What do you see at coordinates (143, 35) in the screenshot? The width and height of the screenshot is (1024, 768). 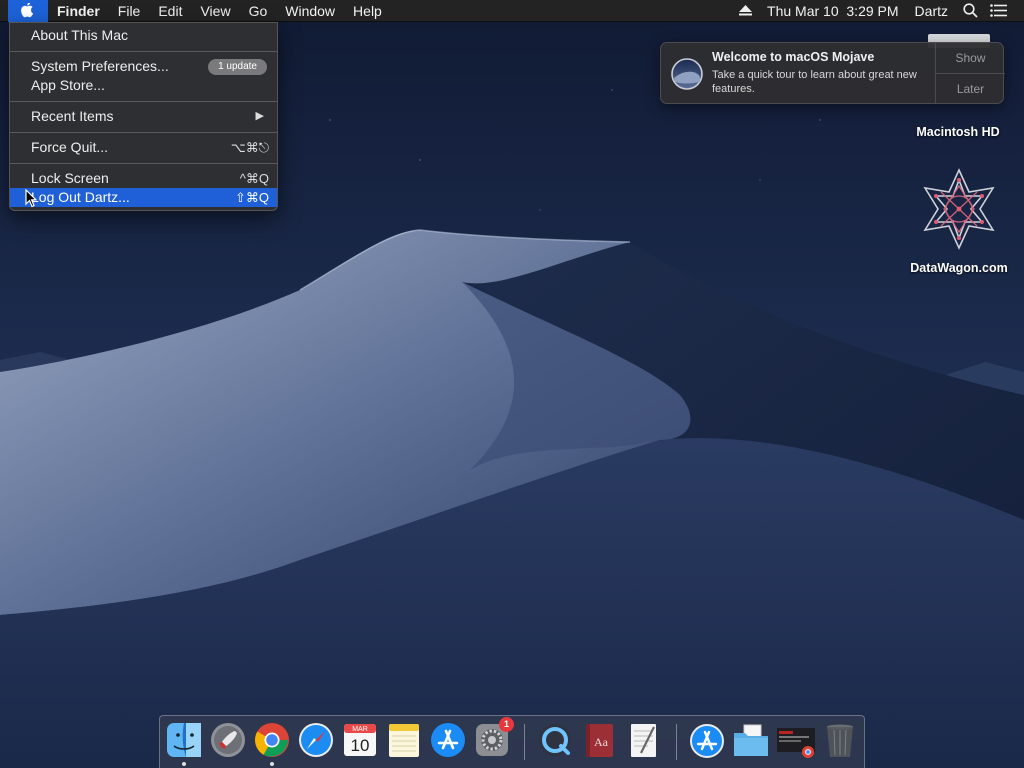 I see `menu-item-about-this-mac: About This Mac` at bounding box center [143, 35].